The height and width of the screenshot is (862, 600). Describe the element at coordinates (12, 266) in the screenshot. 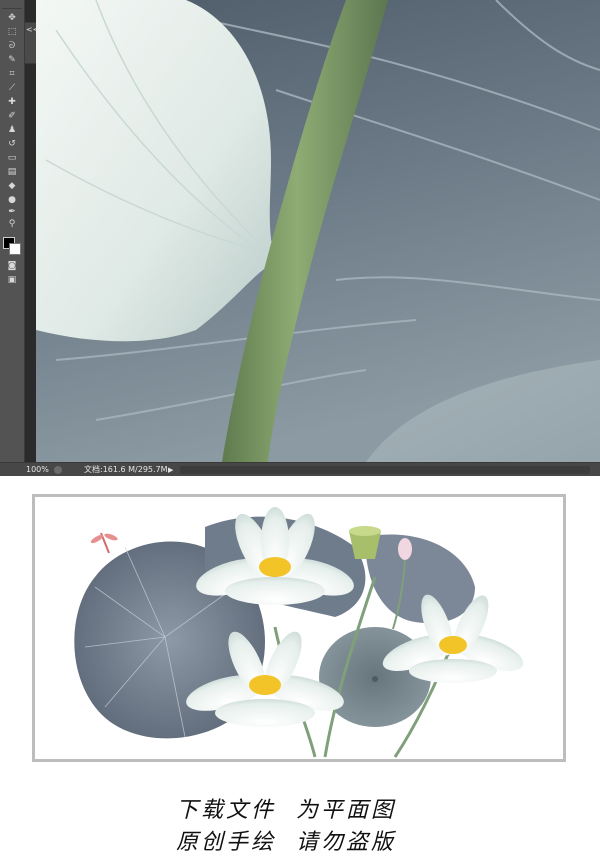

I see `quick-mask-icon: ◙` at that location.